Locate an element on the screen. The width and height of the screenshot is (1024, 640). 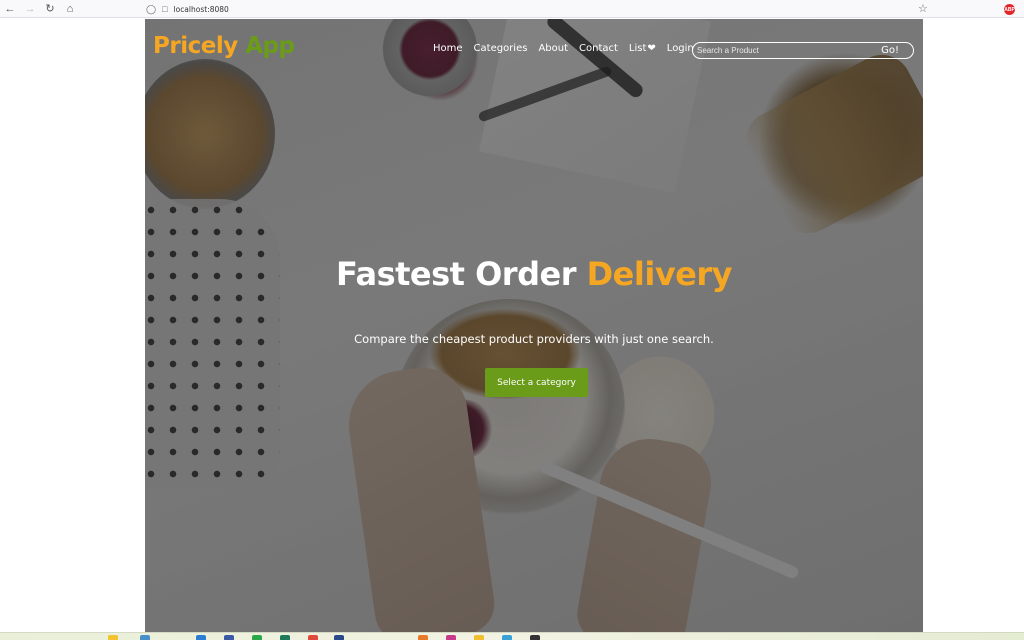
back-button: ← is located at coordinates (10, 9).